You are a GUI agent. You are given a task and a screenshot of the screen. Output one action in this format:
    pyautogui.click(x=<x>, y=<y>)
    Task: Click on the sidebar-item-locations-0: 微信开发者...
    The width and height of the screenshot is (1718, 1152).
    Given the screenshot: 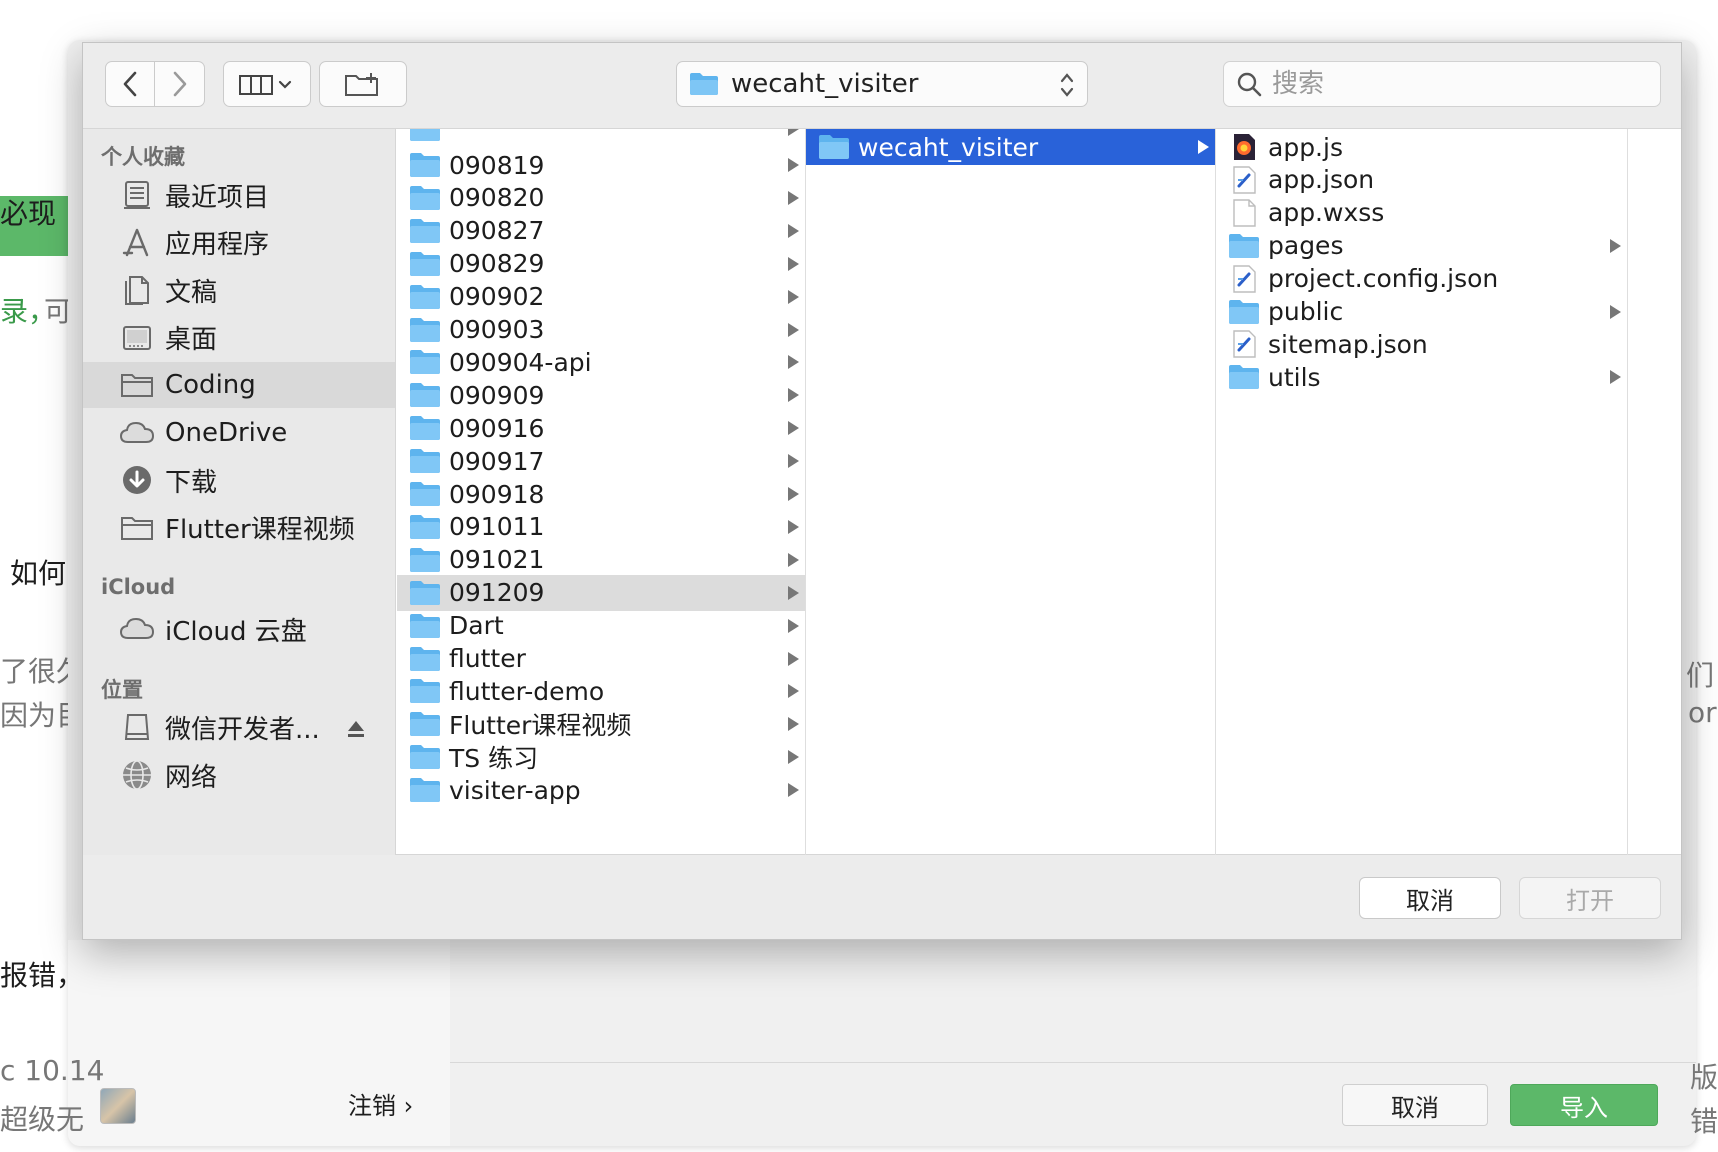 What is the action you would take?
    pyautogui.click(x=239, y=727)
    